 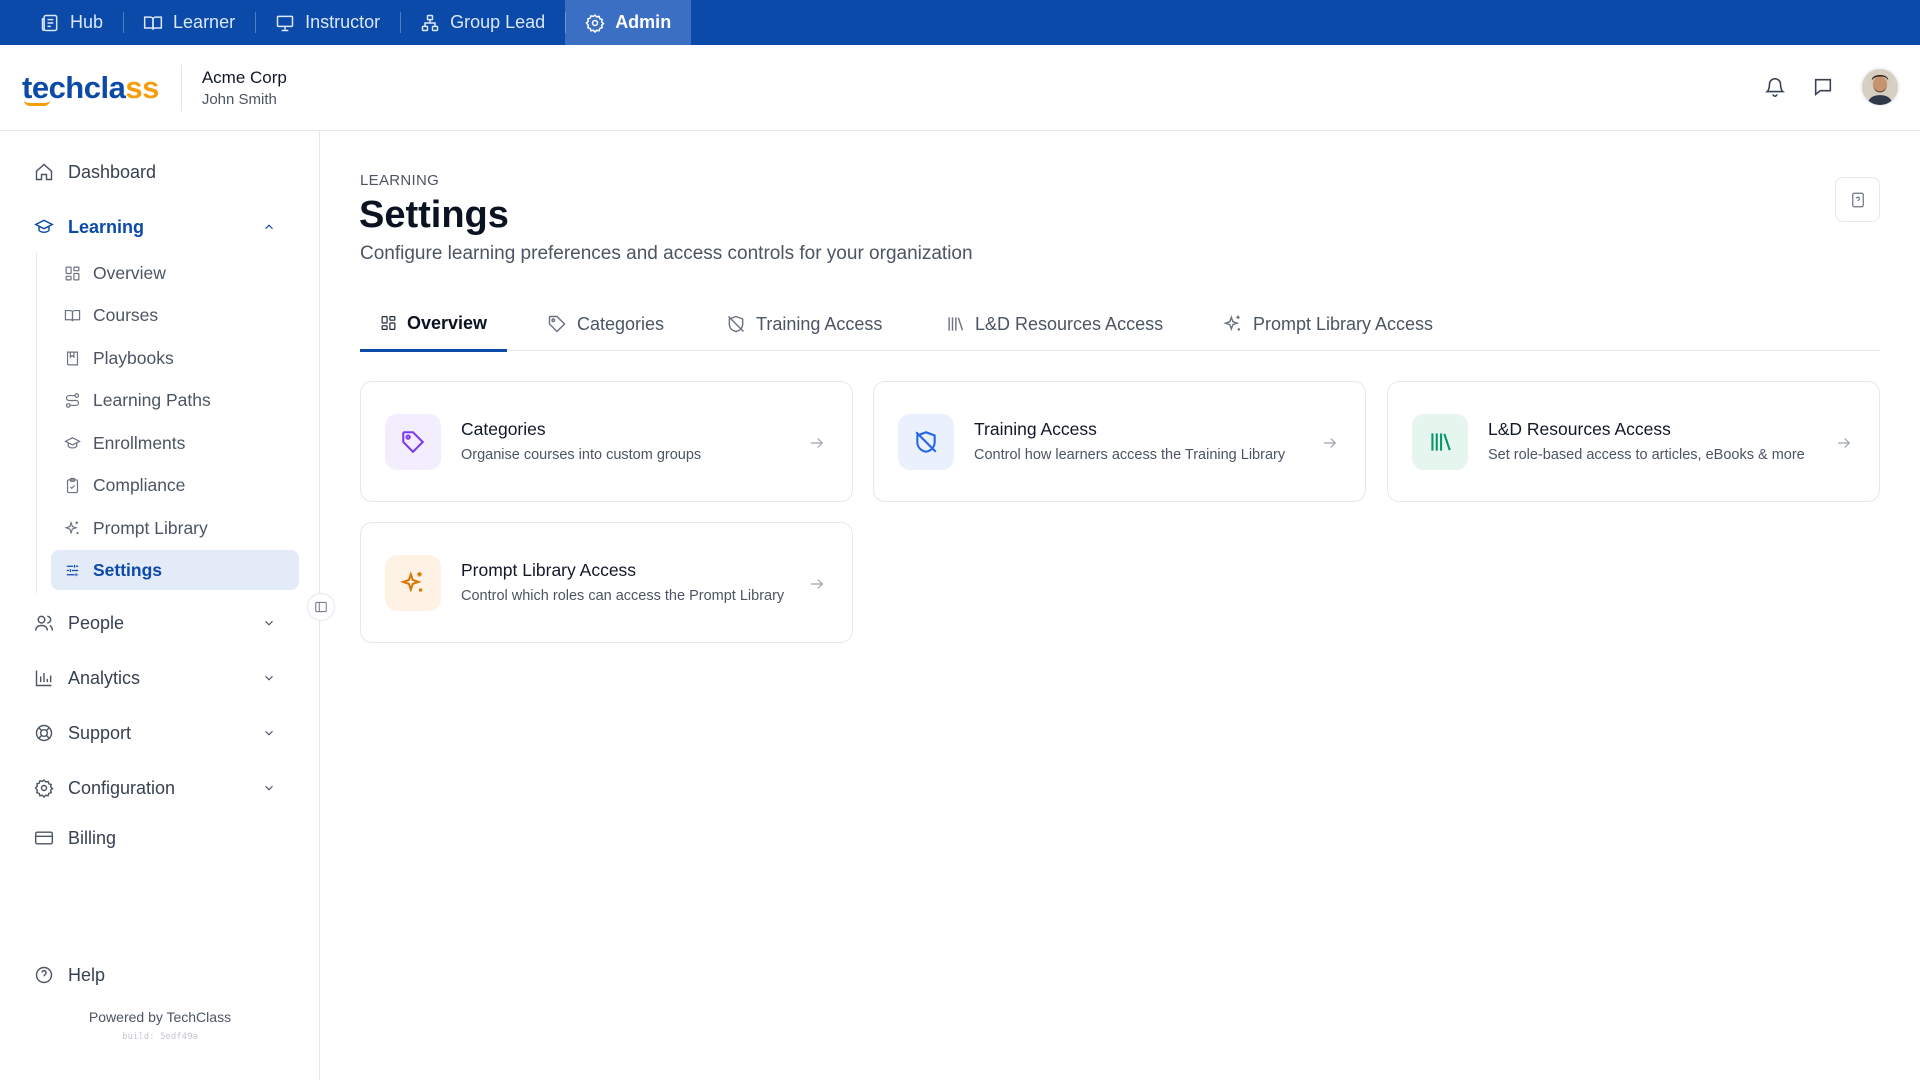 I want to click on tab-label: Overview, so click(x=446, y=322).